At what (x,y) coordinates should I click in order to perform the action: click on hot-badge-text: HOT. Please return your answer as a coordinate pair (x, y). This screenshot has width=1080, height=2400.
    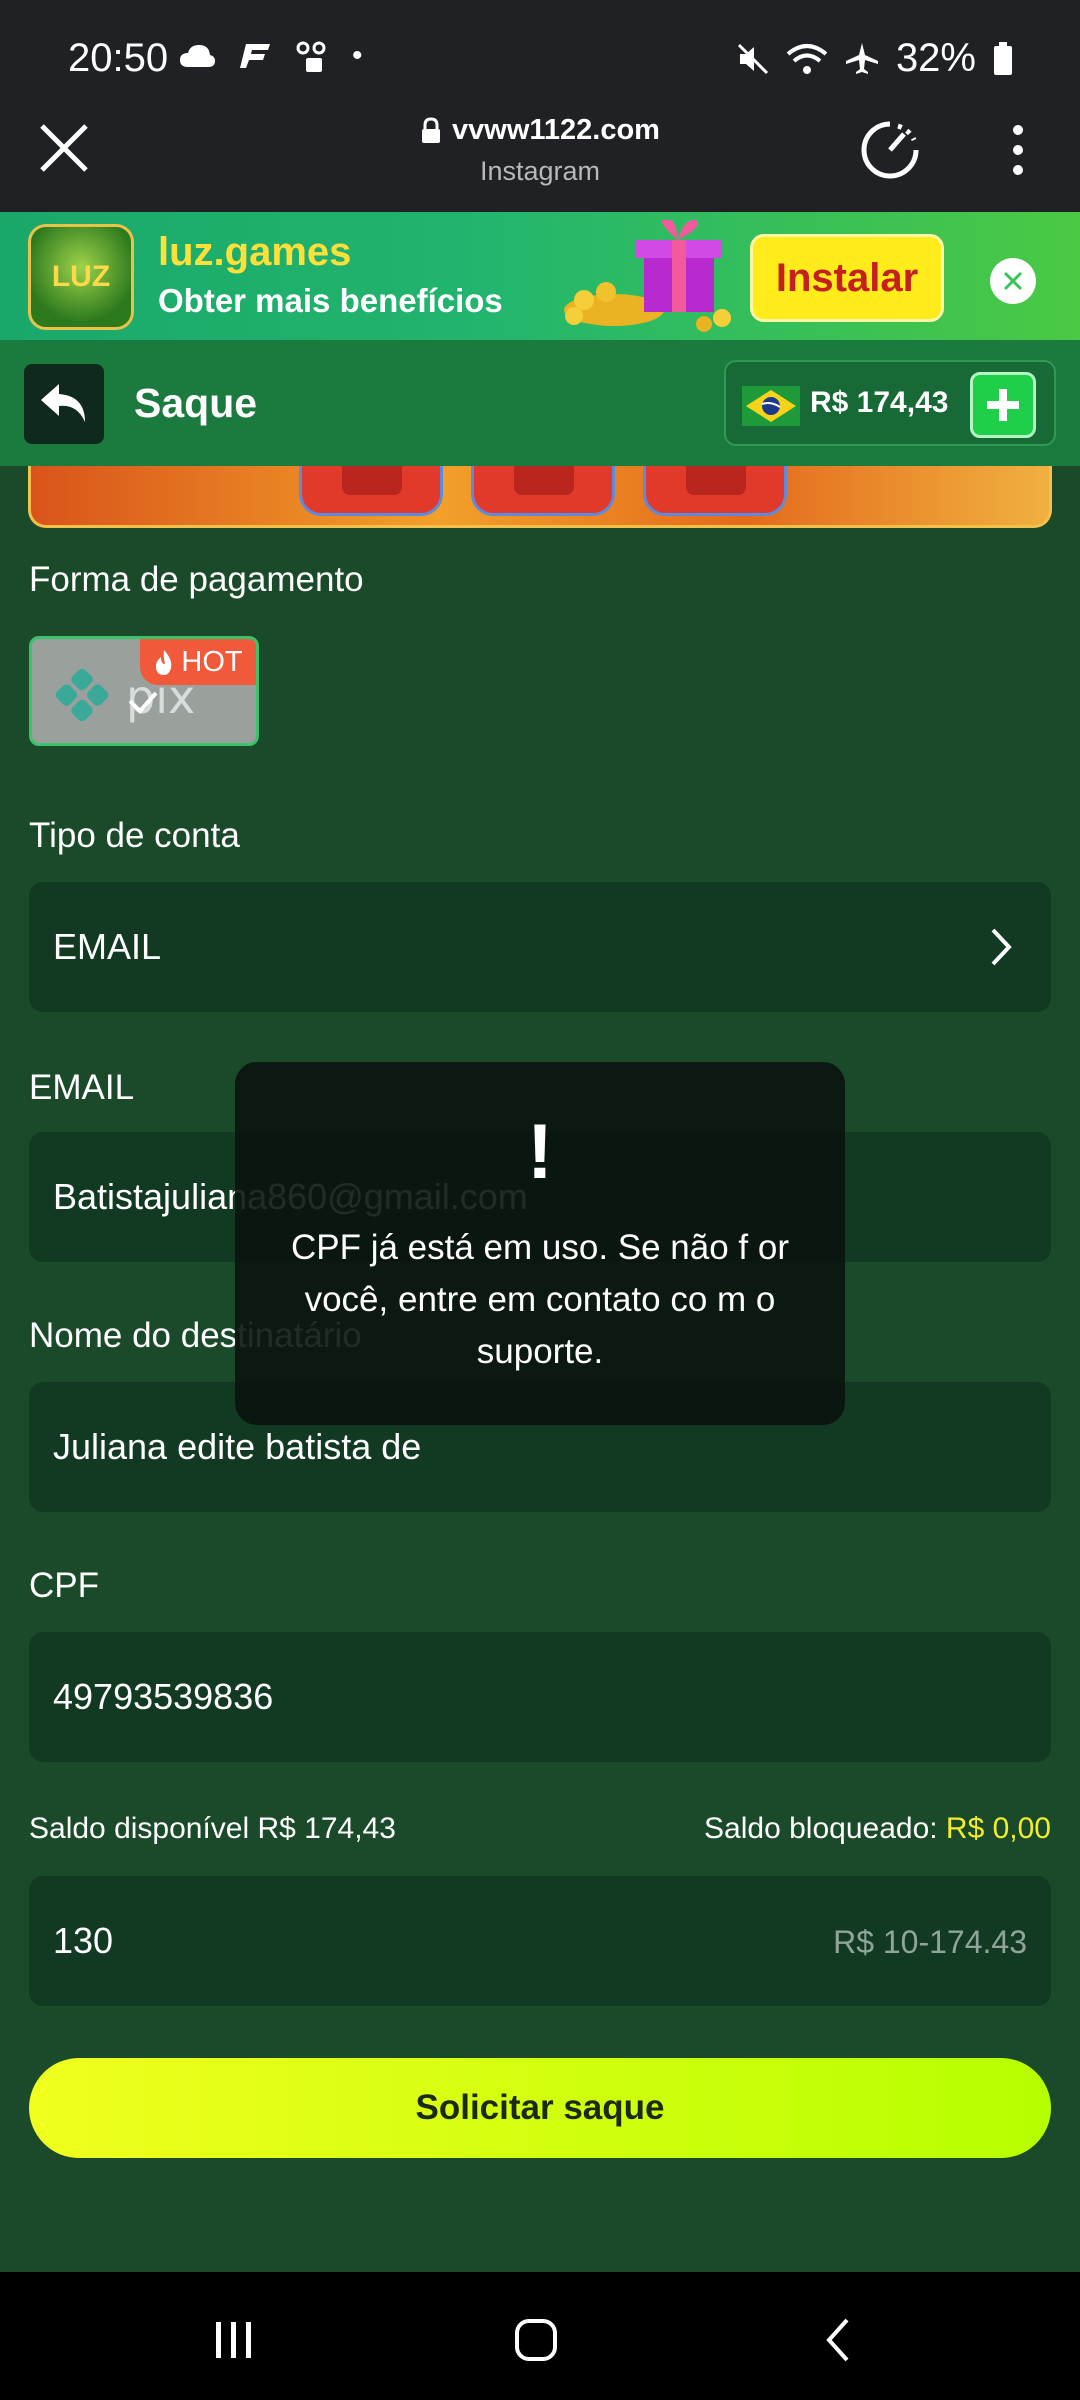
    Looking at the image, I should click on (212, 661).